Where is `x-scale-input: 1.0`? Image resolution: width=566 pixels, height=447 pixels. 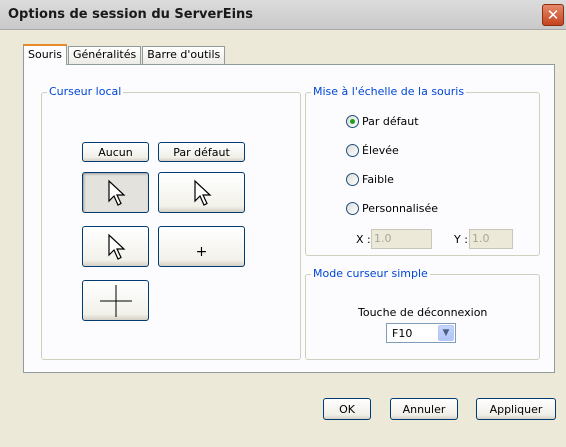 x-scale-input: 1.0 is located at coordinates (401, 239).